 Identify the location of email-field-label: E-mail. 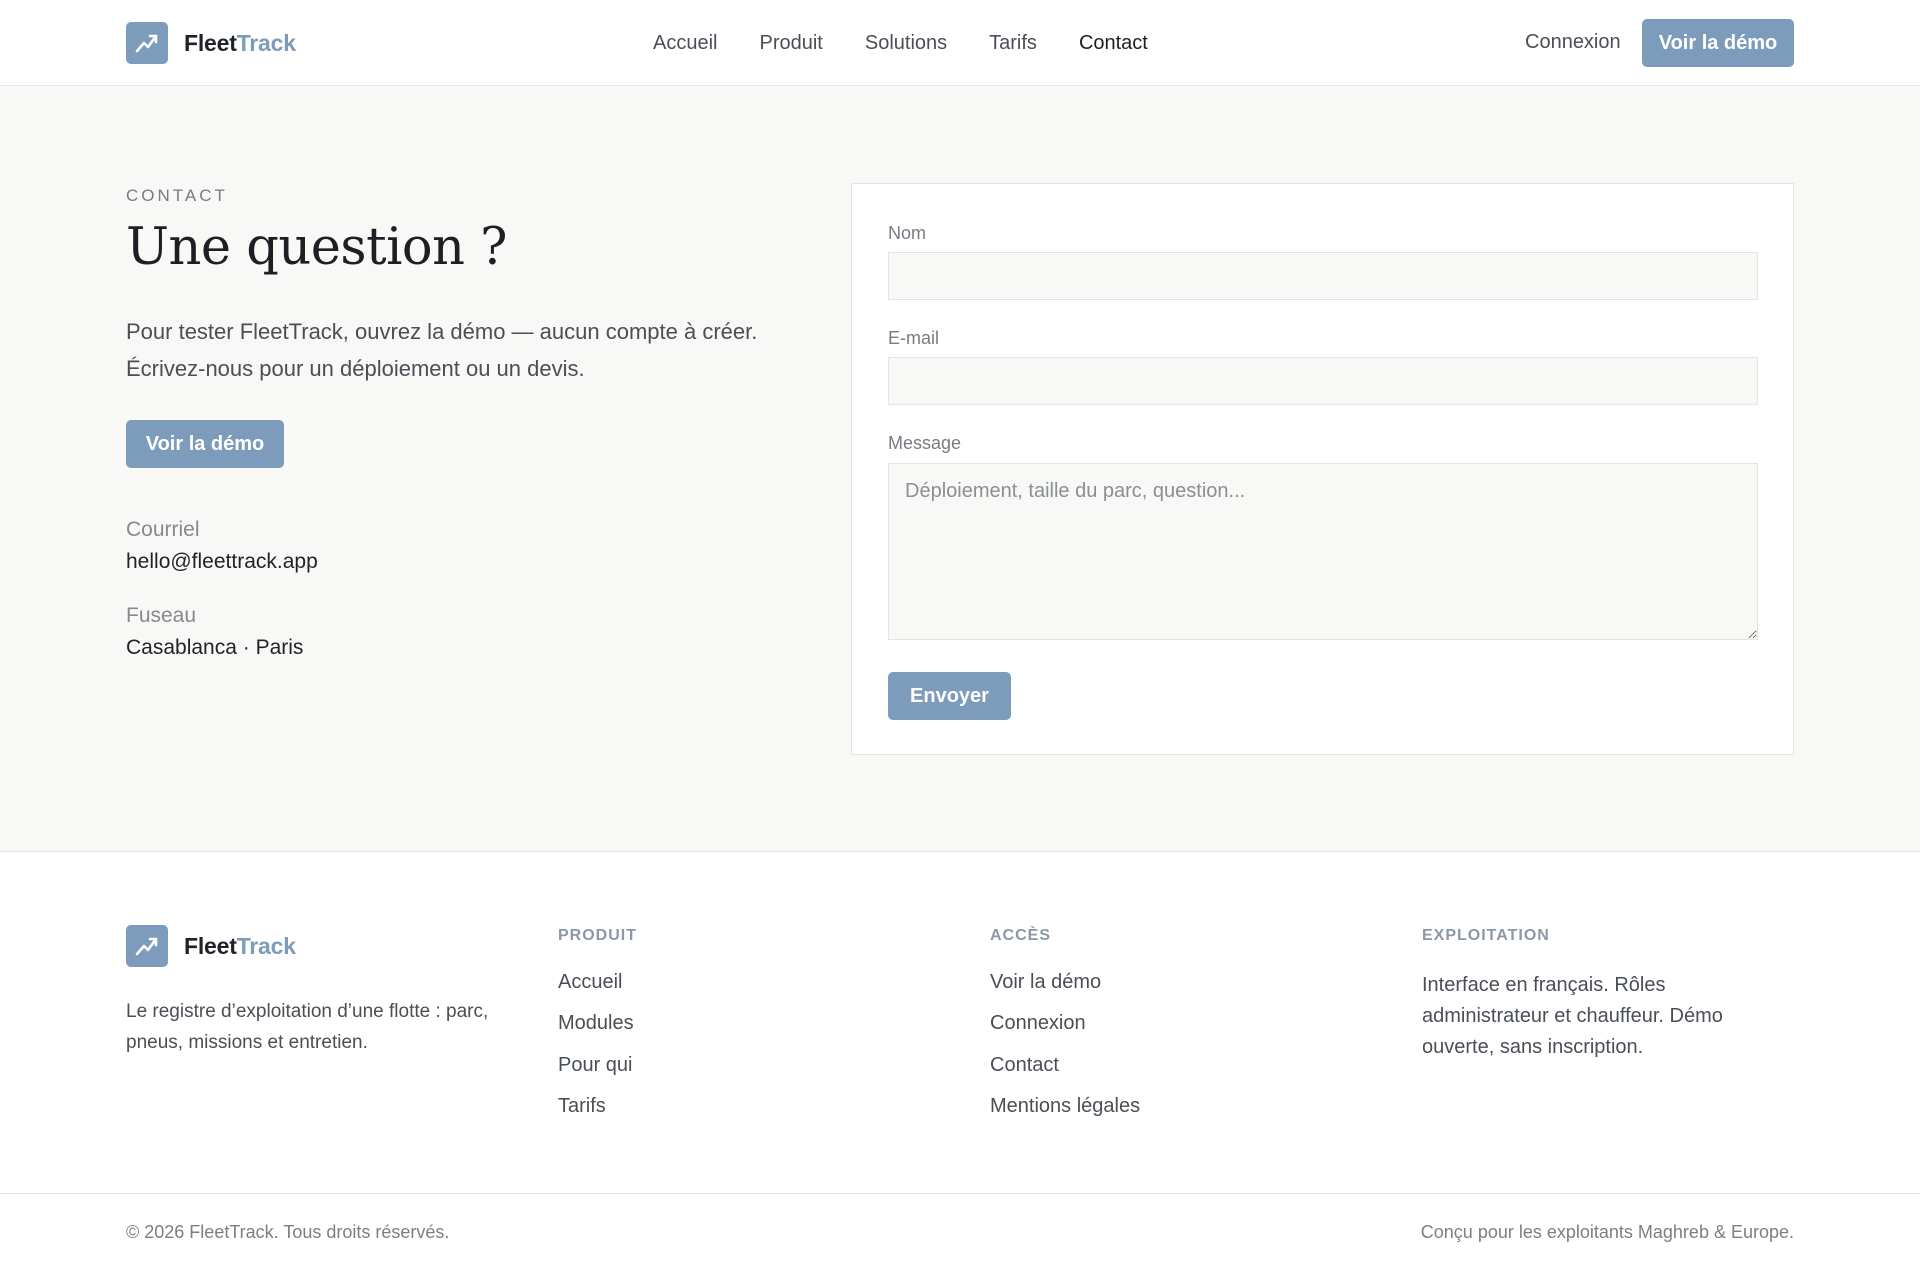
(914, 338).